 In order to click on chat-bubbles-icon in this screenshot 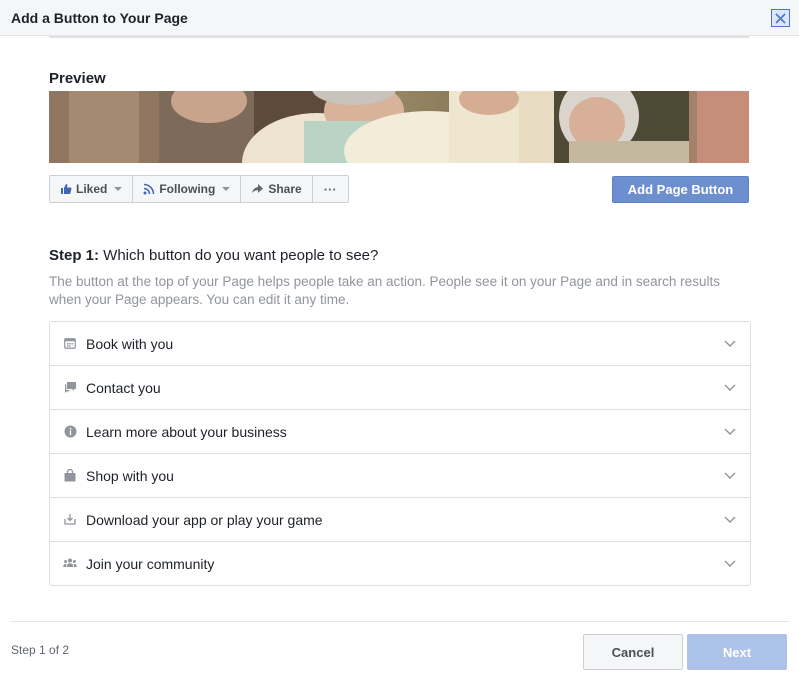, I will do `click(70, 387)`.